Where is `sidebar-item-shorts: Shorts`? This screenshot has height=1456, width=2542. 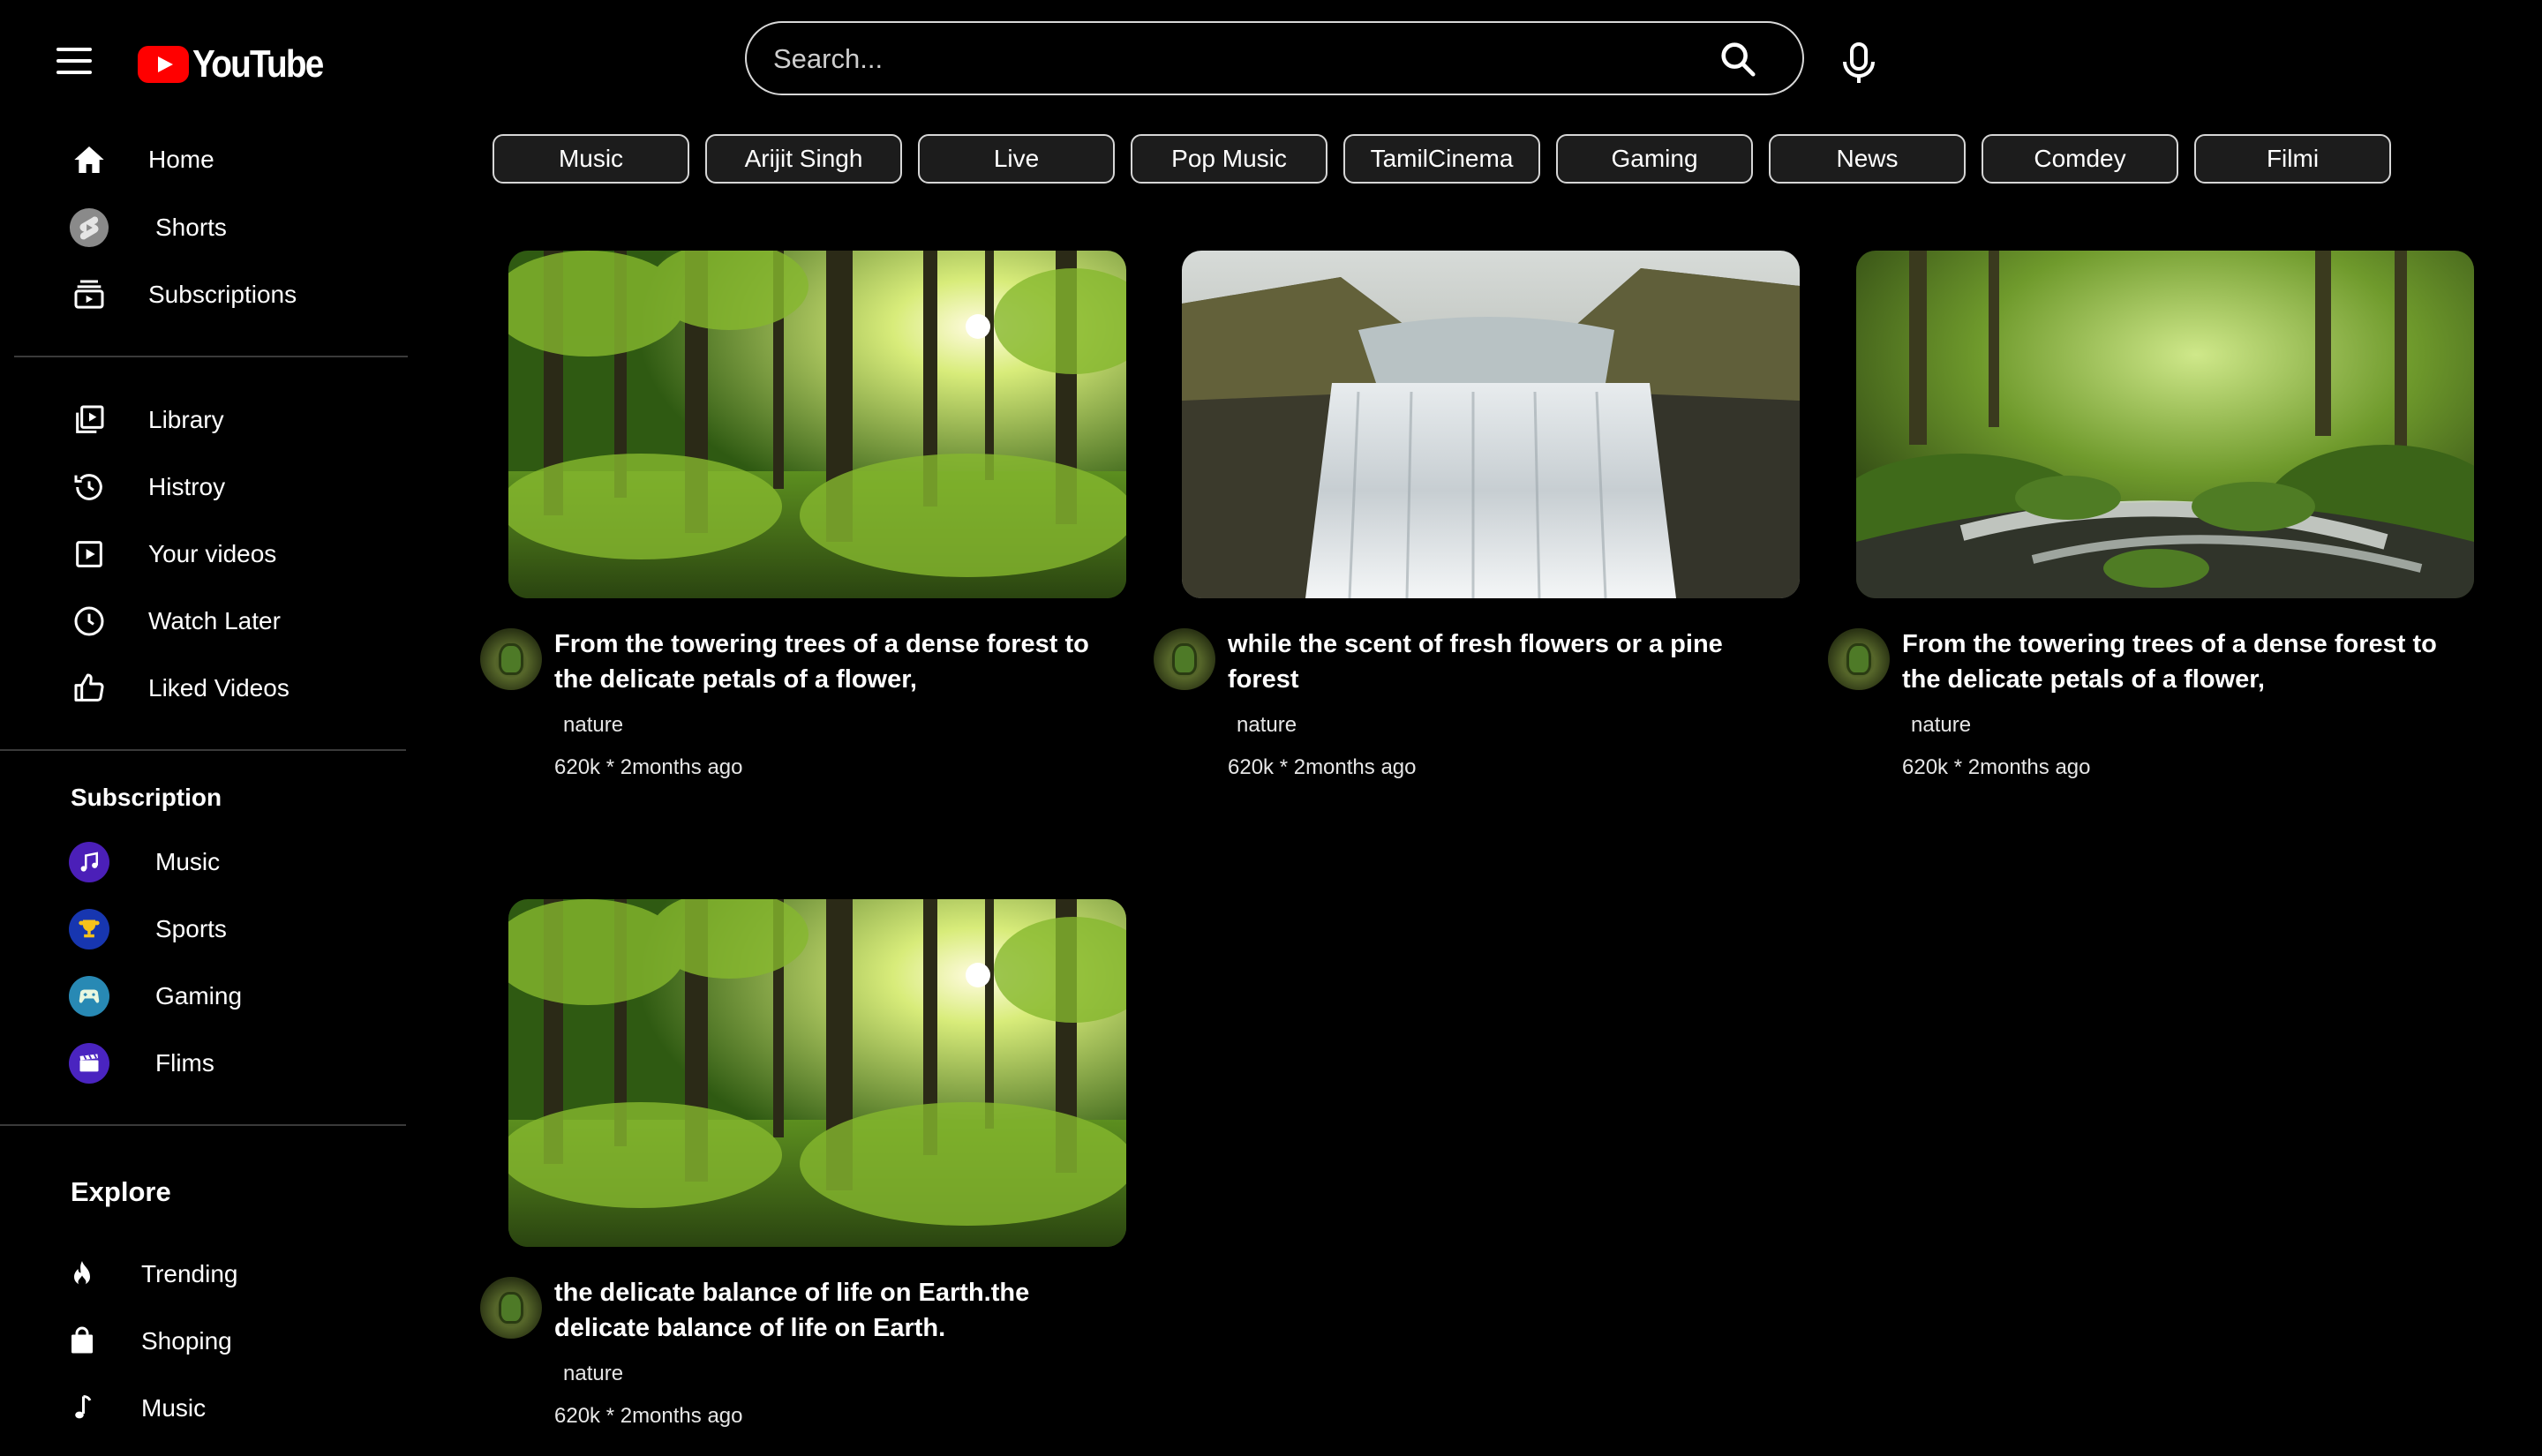
sidebar-item-shorts: Shorts is located at coordinates (203, 227).